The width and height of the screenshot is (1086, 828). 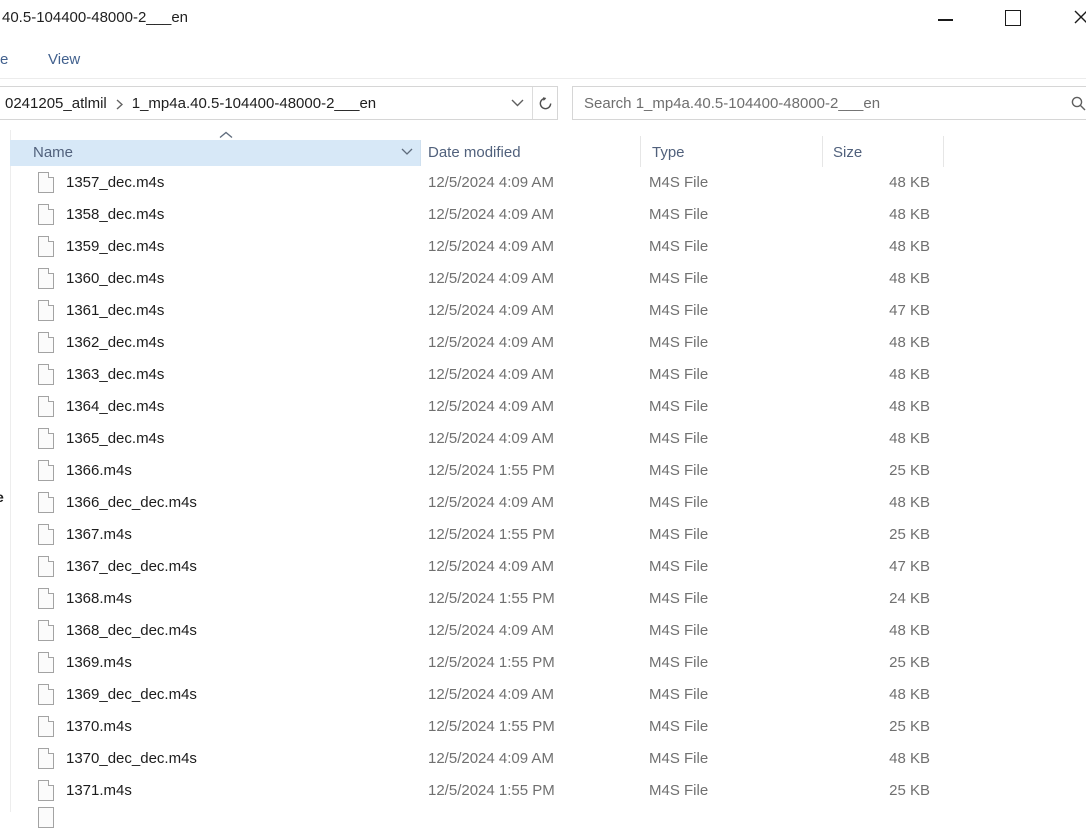 I want to click on close-button, so click(x=1072, y=17).